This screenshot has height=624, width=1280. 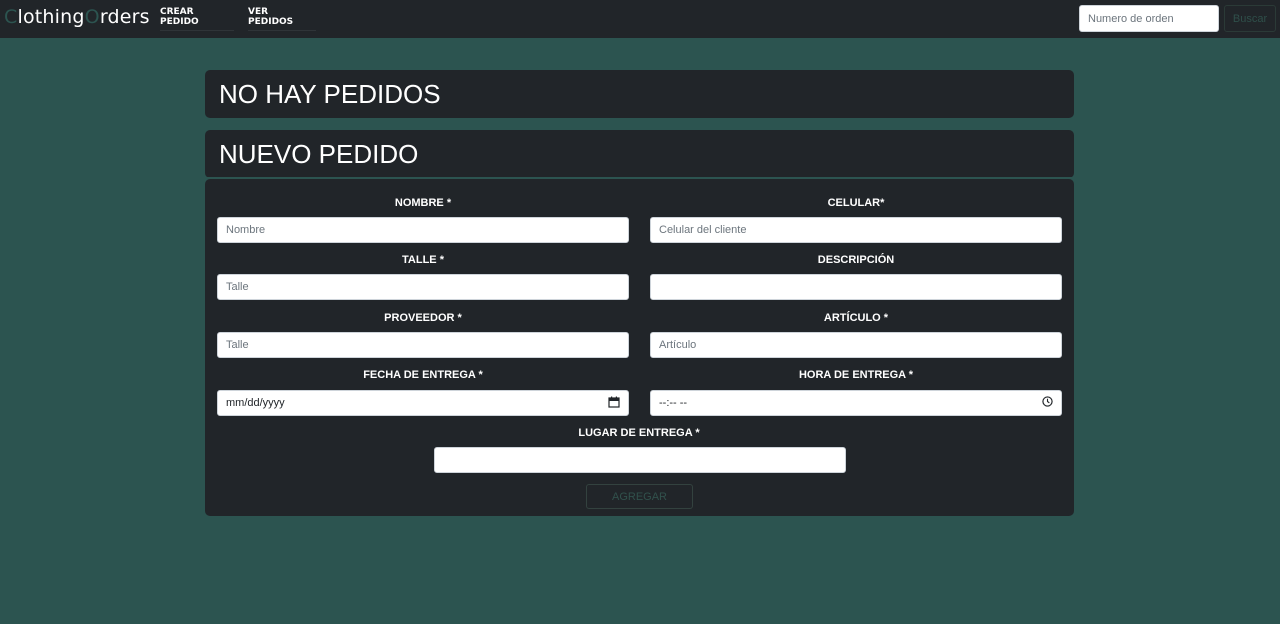 I want to click on nav-crear-pedido: CREAR PEDIDO, so click(x=197, y=17).